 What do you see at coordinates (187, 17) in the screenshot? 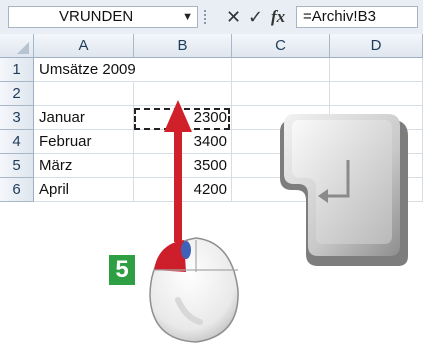
I see `chevron-down-icon: ▼` at bounding box center [187, 17].